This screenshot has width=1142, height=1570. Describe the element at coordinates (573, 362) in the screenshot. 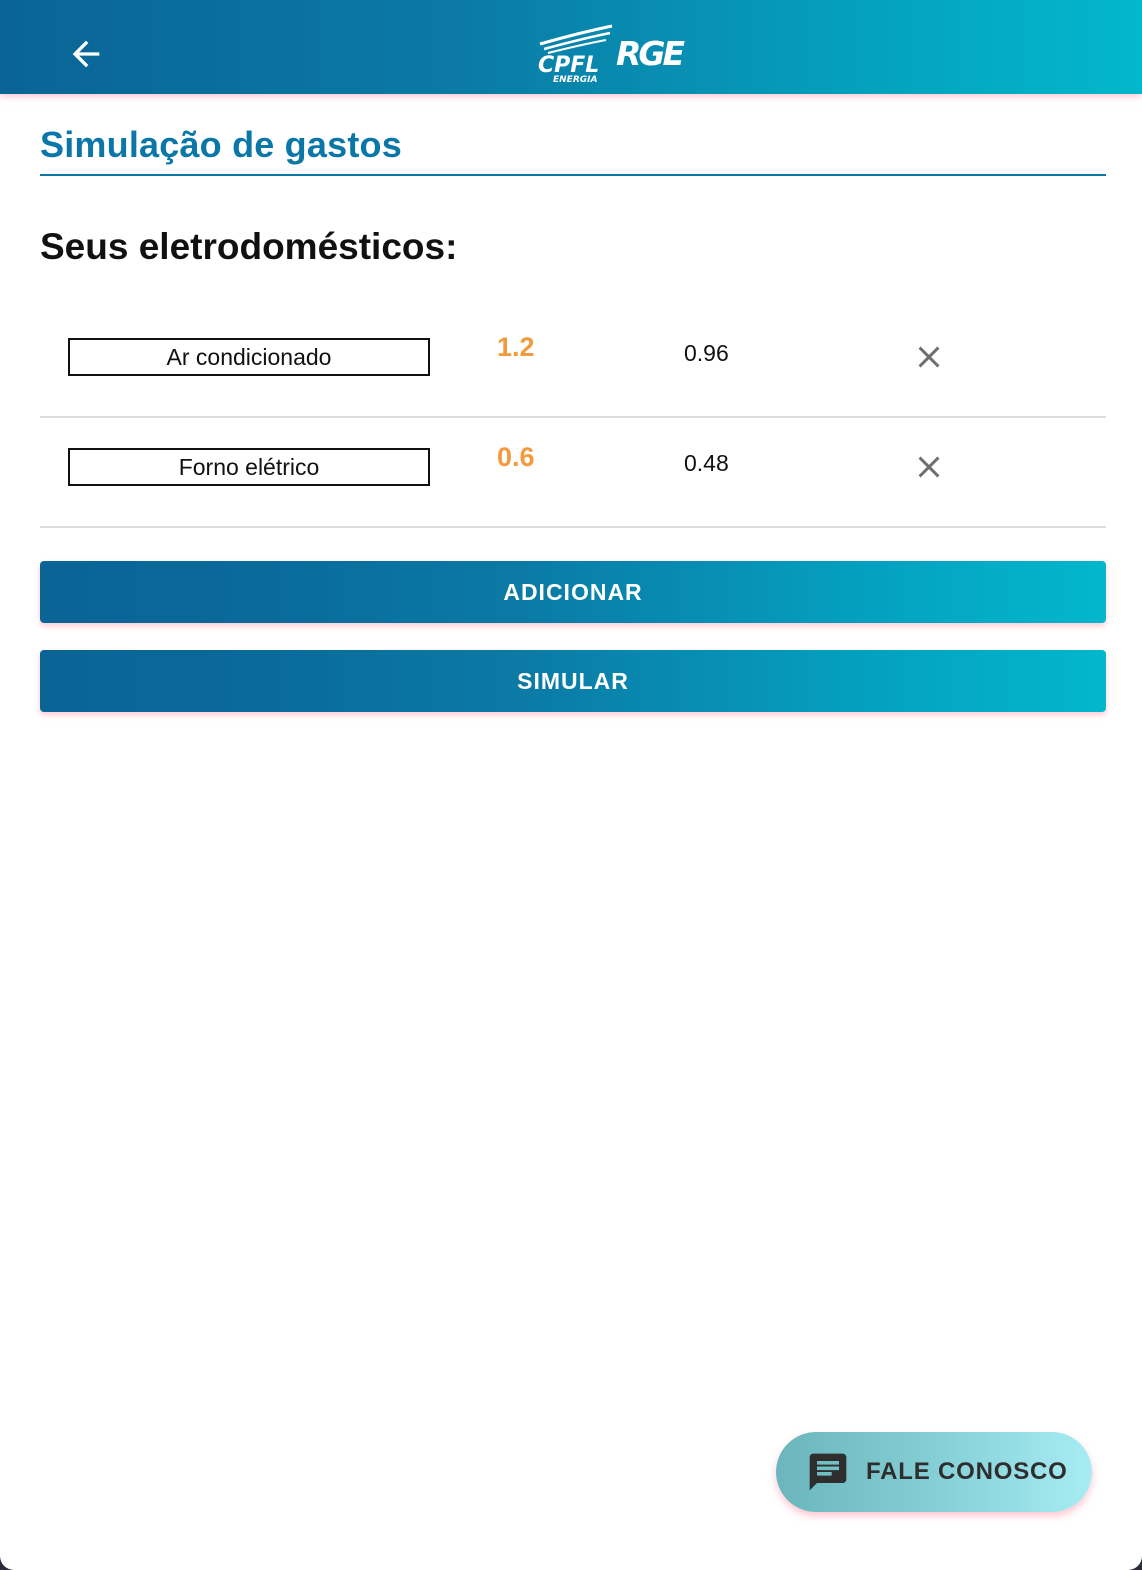

I see `appliance-row: Ar condicionado 1.2 0.96` at that location.